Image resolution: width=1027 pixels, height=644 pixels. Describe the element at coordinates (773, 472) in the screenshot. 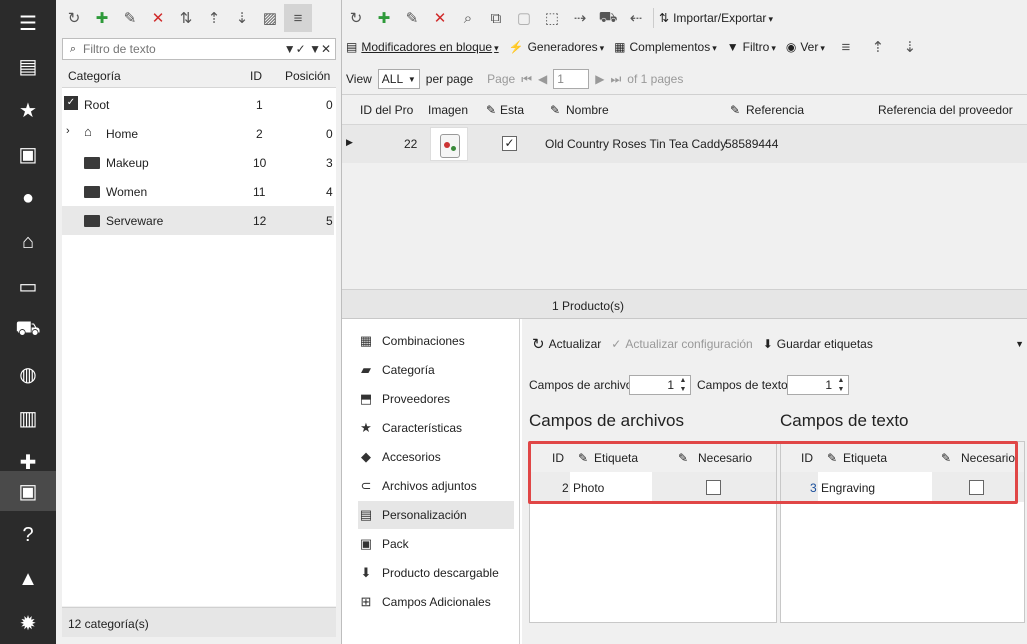

I see `highlight-box` at that location.